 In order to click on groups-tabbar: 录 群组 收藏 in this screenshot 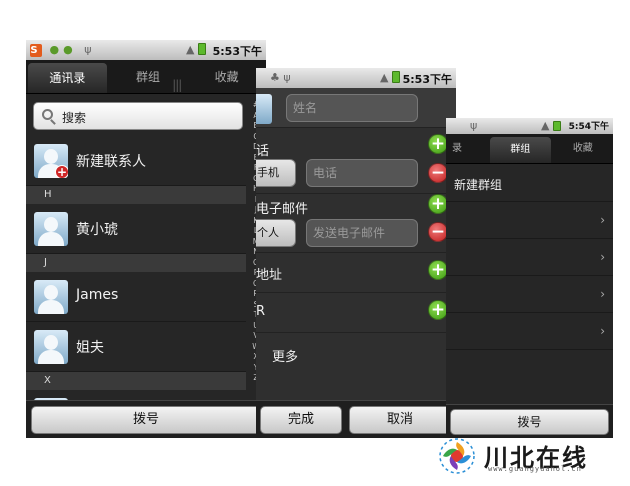, I will do `click(529, 149)`.